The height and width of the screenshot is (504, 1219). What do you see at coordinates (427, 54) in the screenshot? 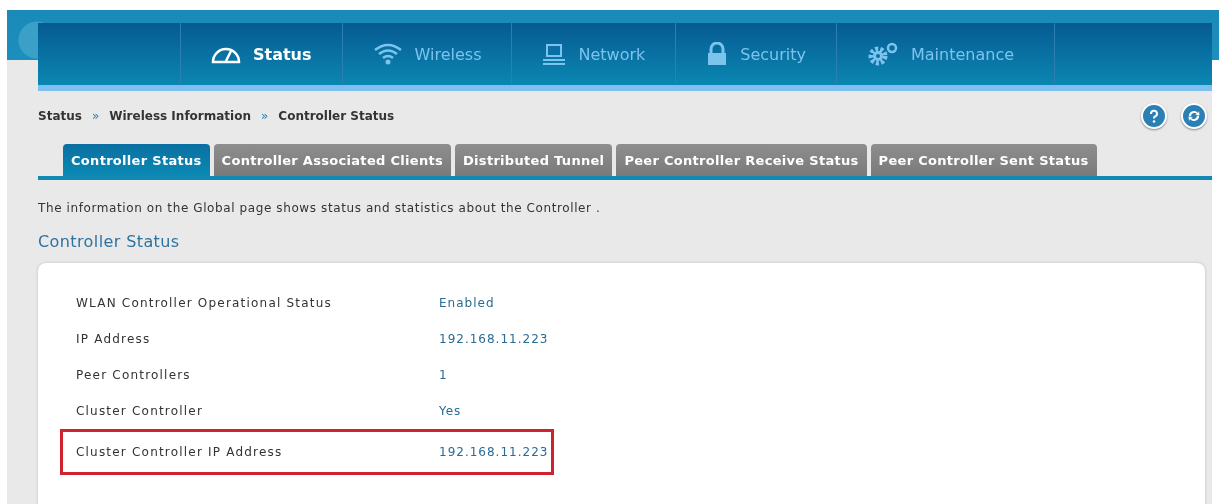
I see `nav-item: Wireless` at bounding box center [427, 54].